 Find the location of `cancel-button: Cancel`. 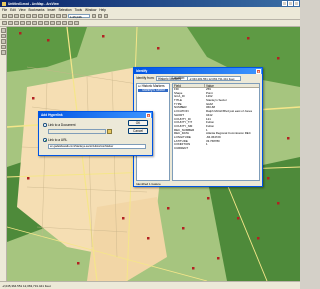

cancel-button: Cancel is located at coordinates (138, 131).